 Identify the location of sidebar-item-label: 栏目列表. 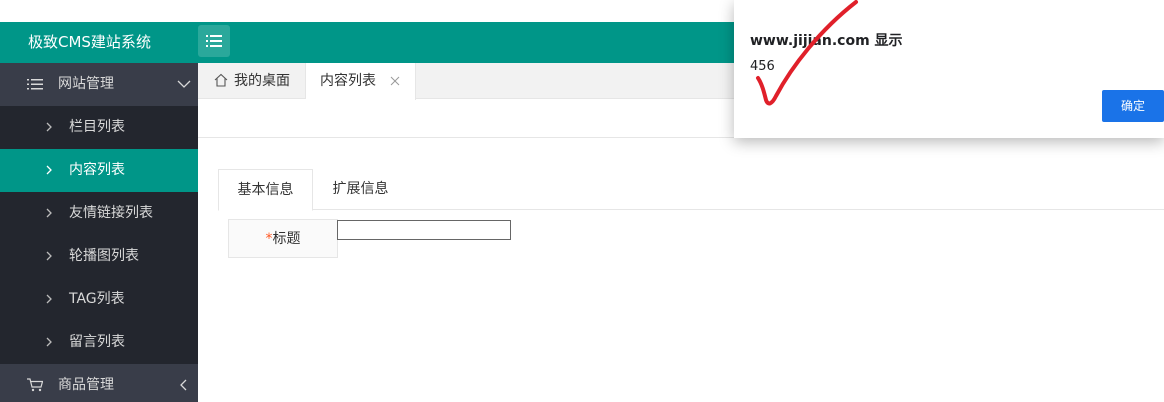
(97, 127).